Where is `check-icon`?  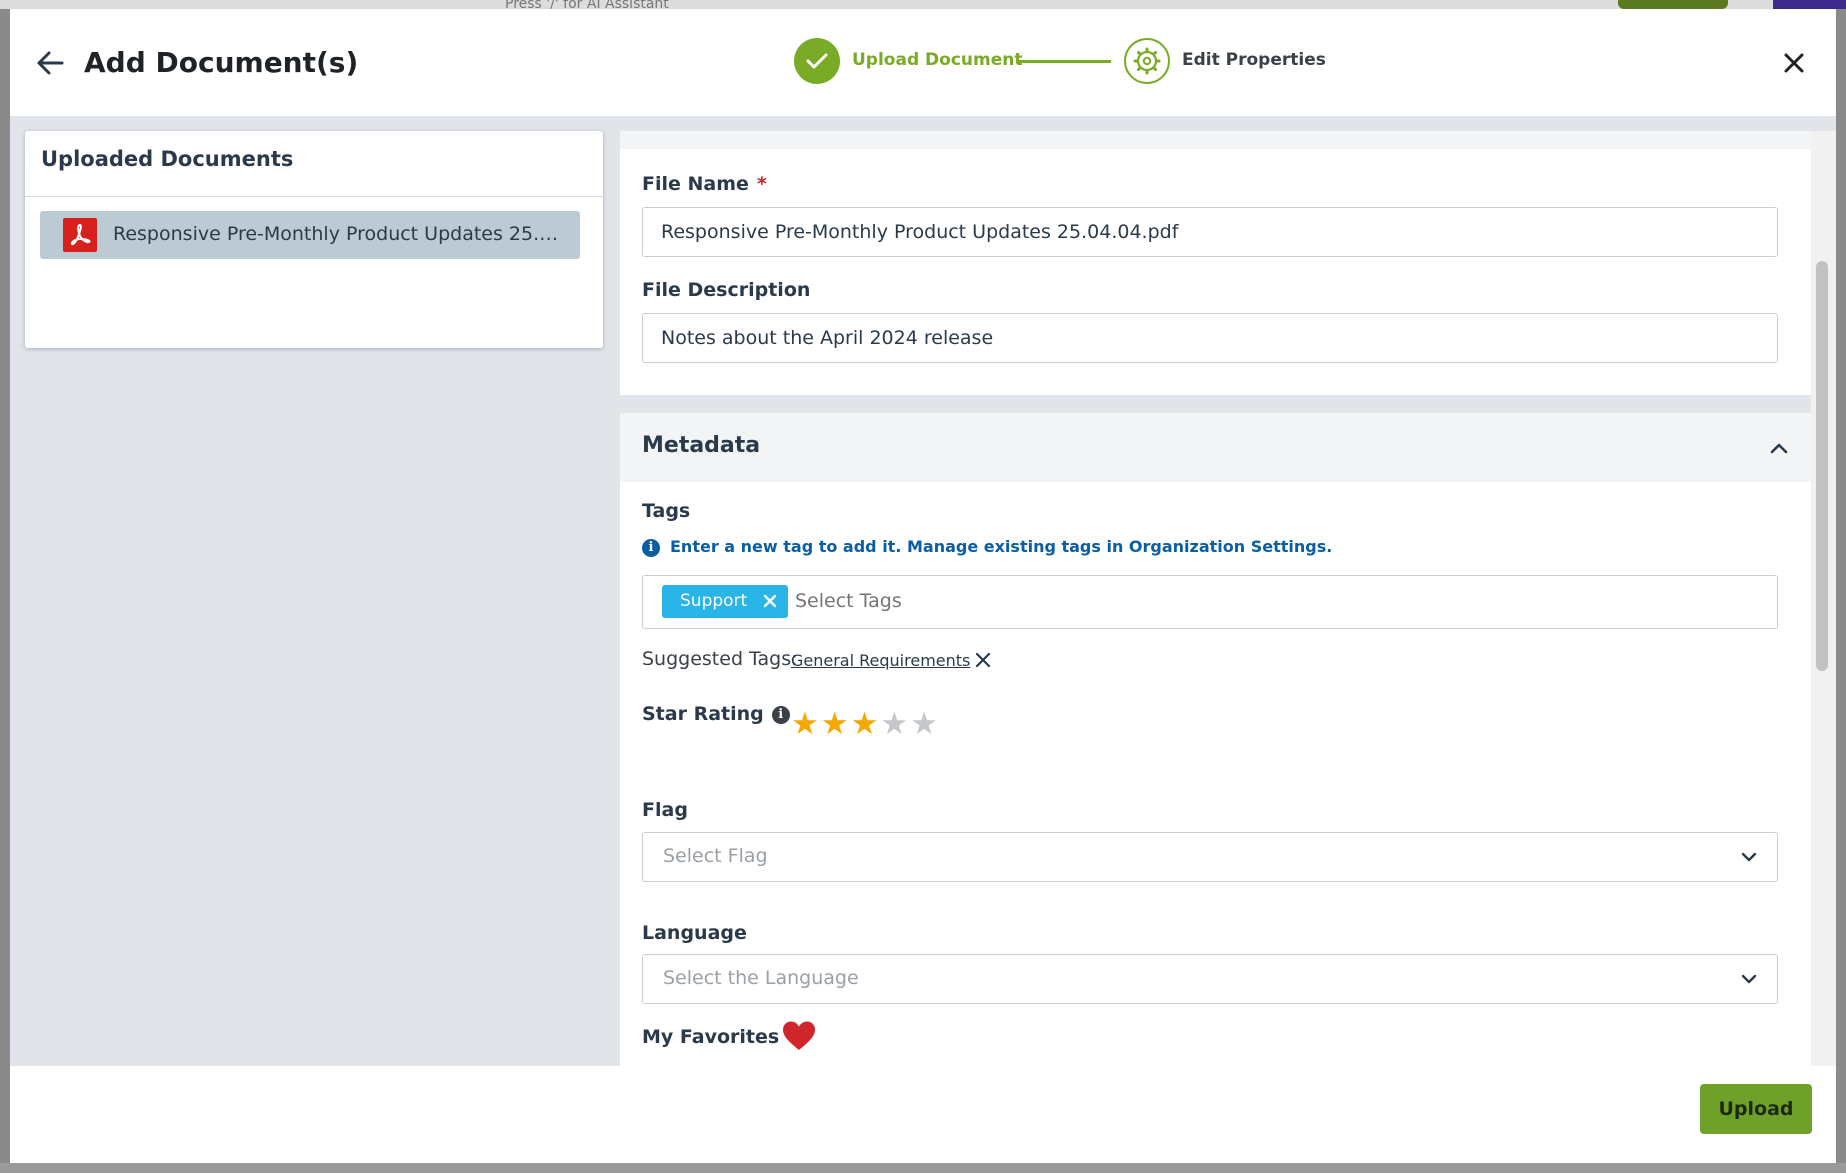 check-icon is located at coordinates (817, 61).